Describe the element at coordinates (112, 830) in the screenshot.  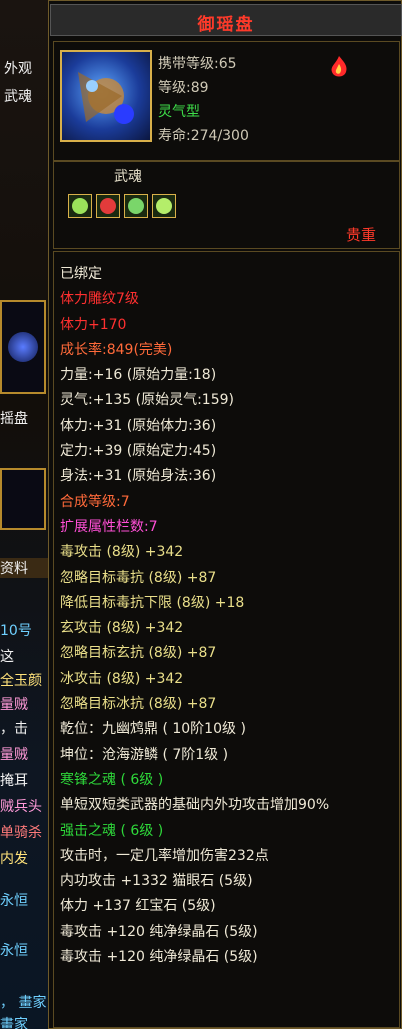
I see `attribute-line: 强击之魂 ( 6级 )` at that location.